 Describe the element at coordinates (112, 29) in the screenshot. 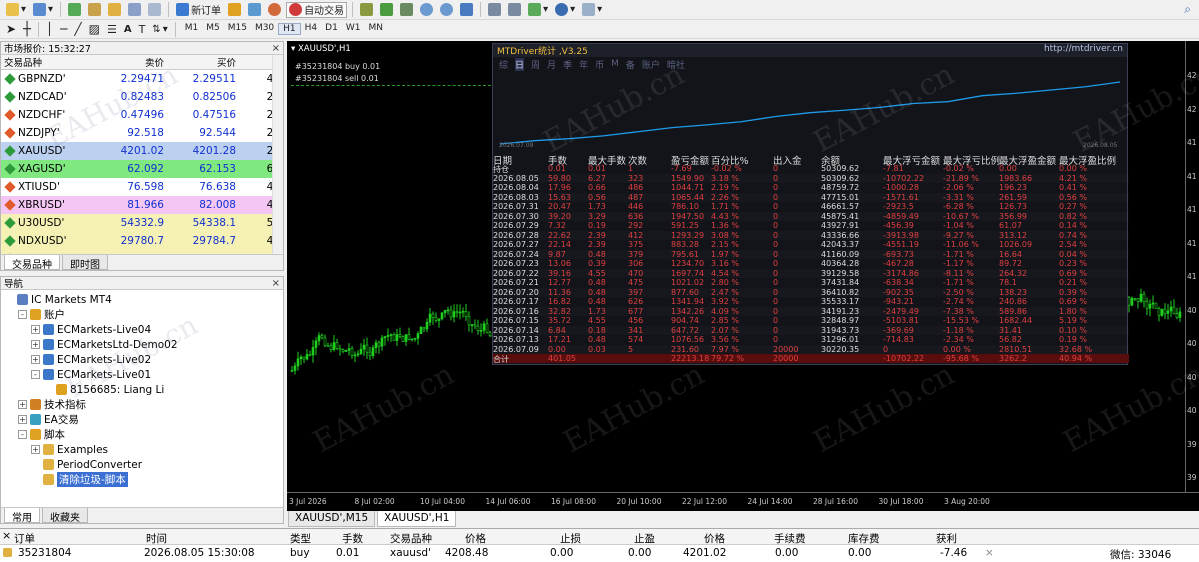

I see `fibonacci-button: ☰` at that location.